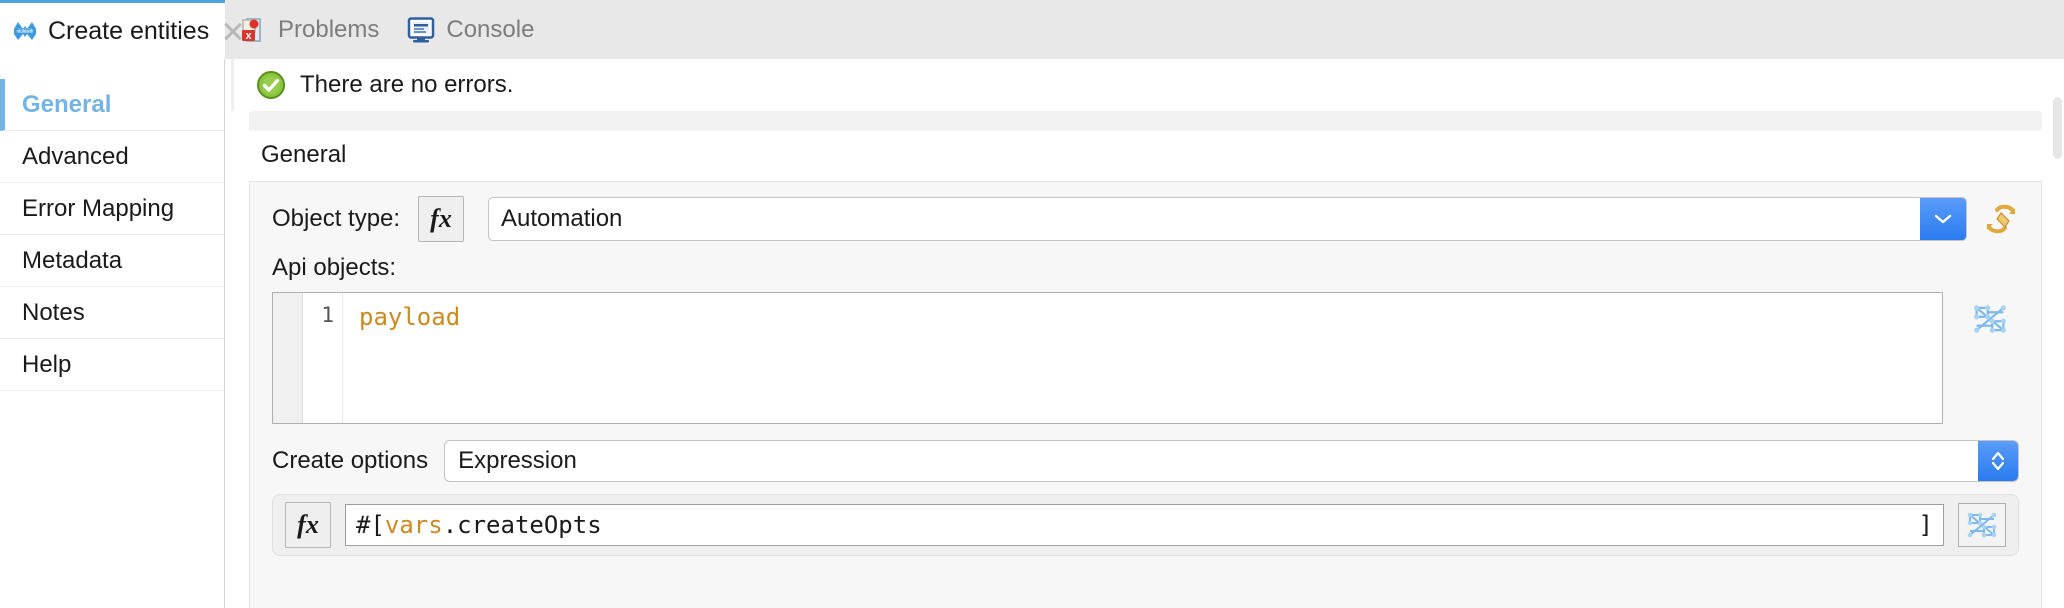  I want to click on expression-fx-button: fx, so click(308, 525).